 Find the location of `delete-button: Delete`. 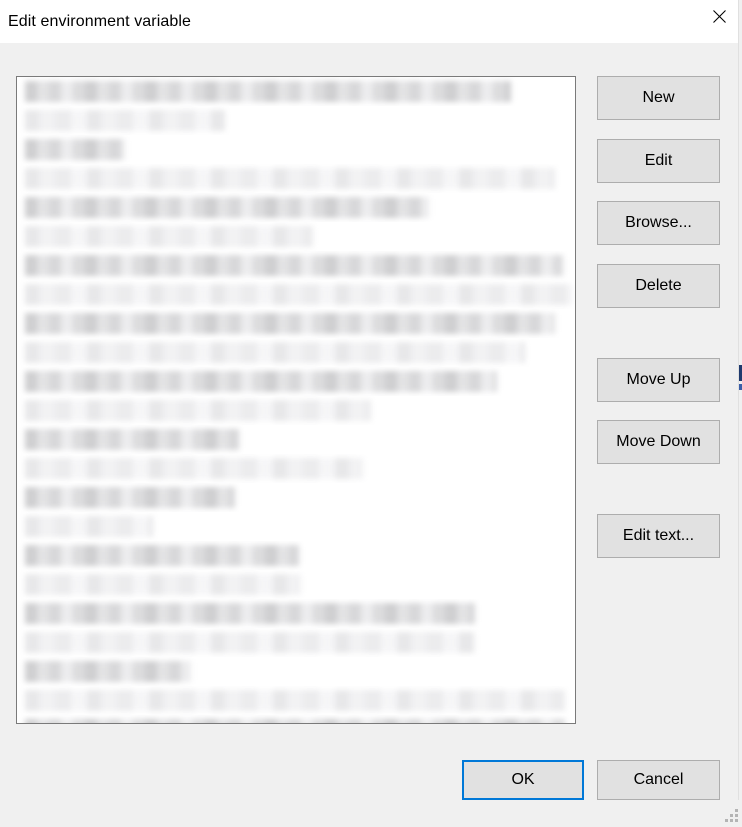

delete-button: Delete is located at coordinates (658, 286).